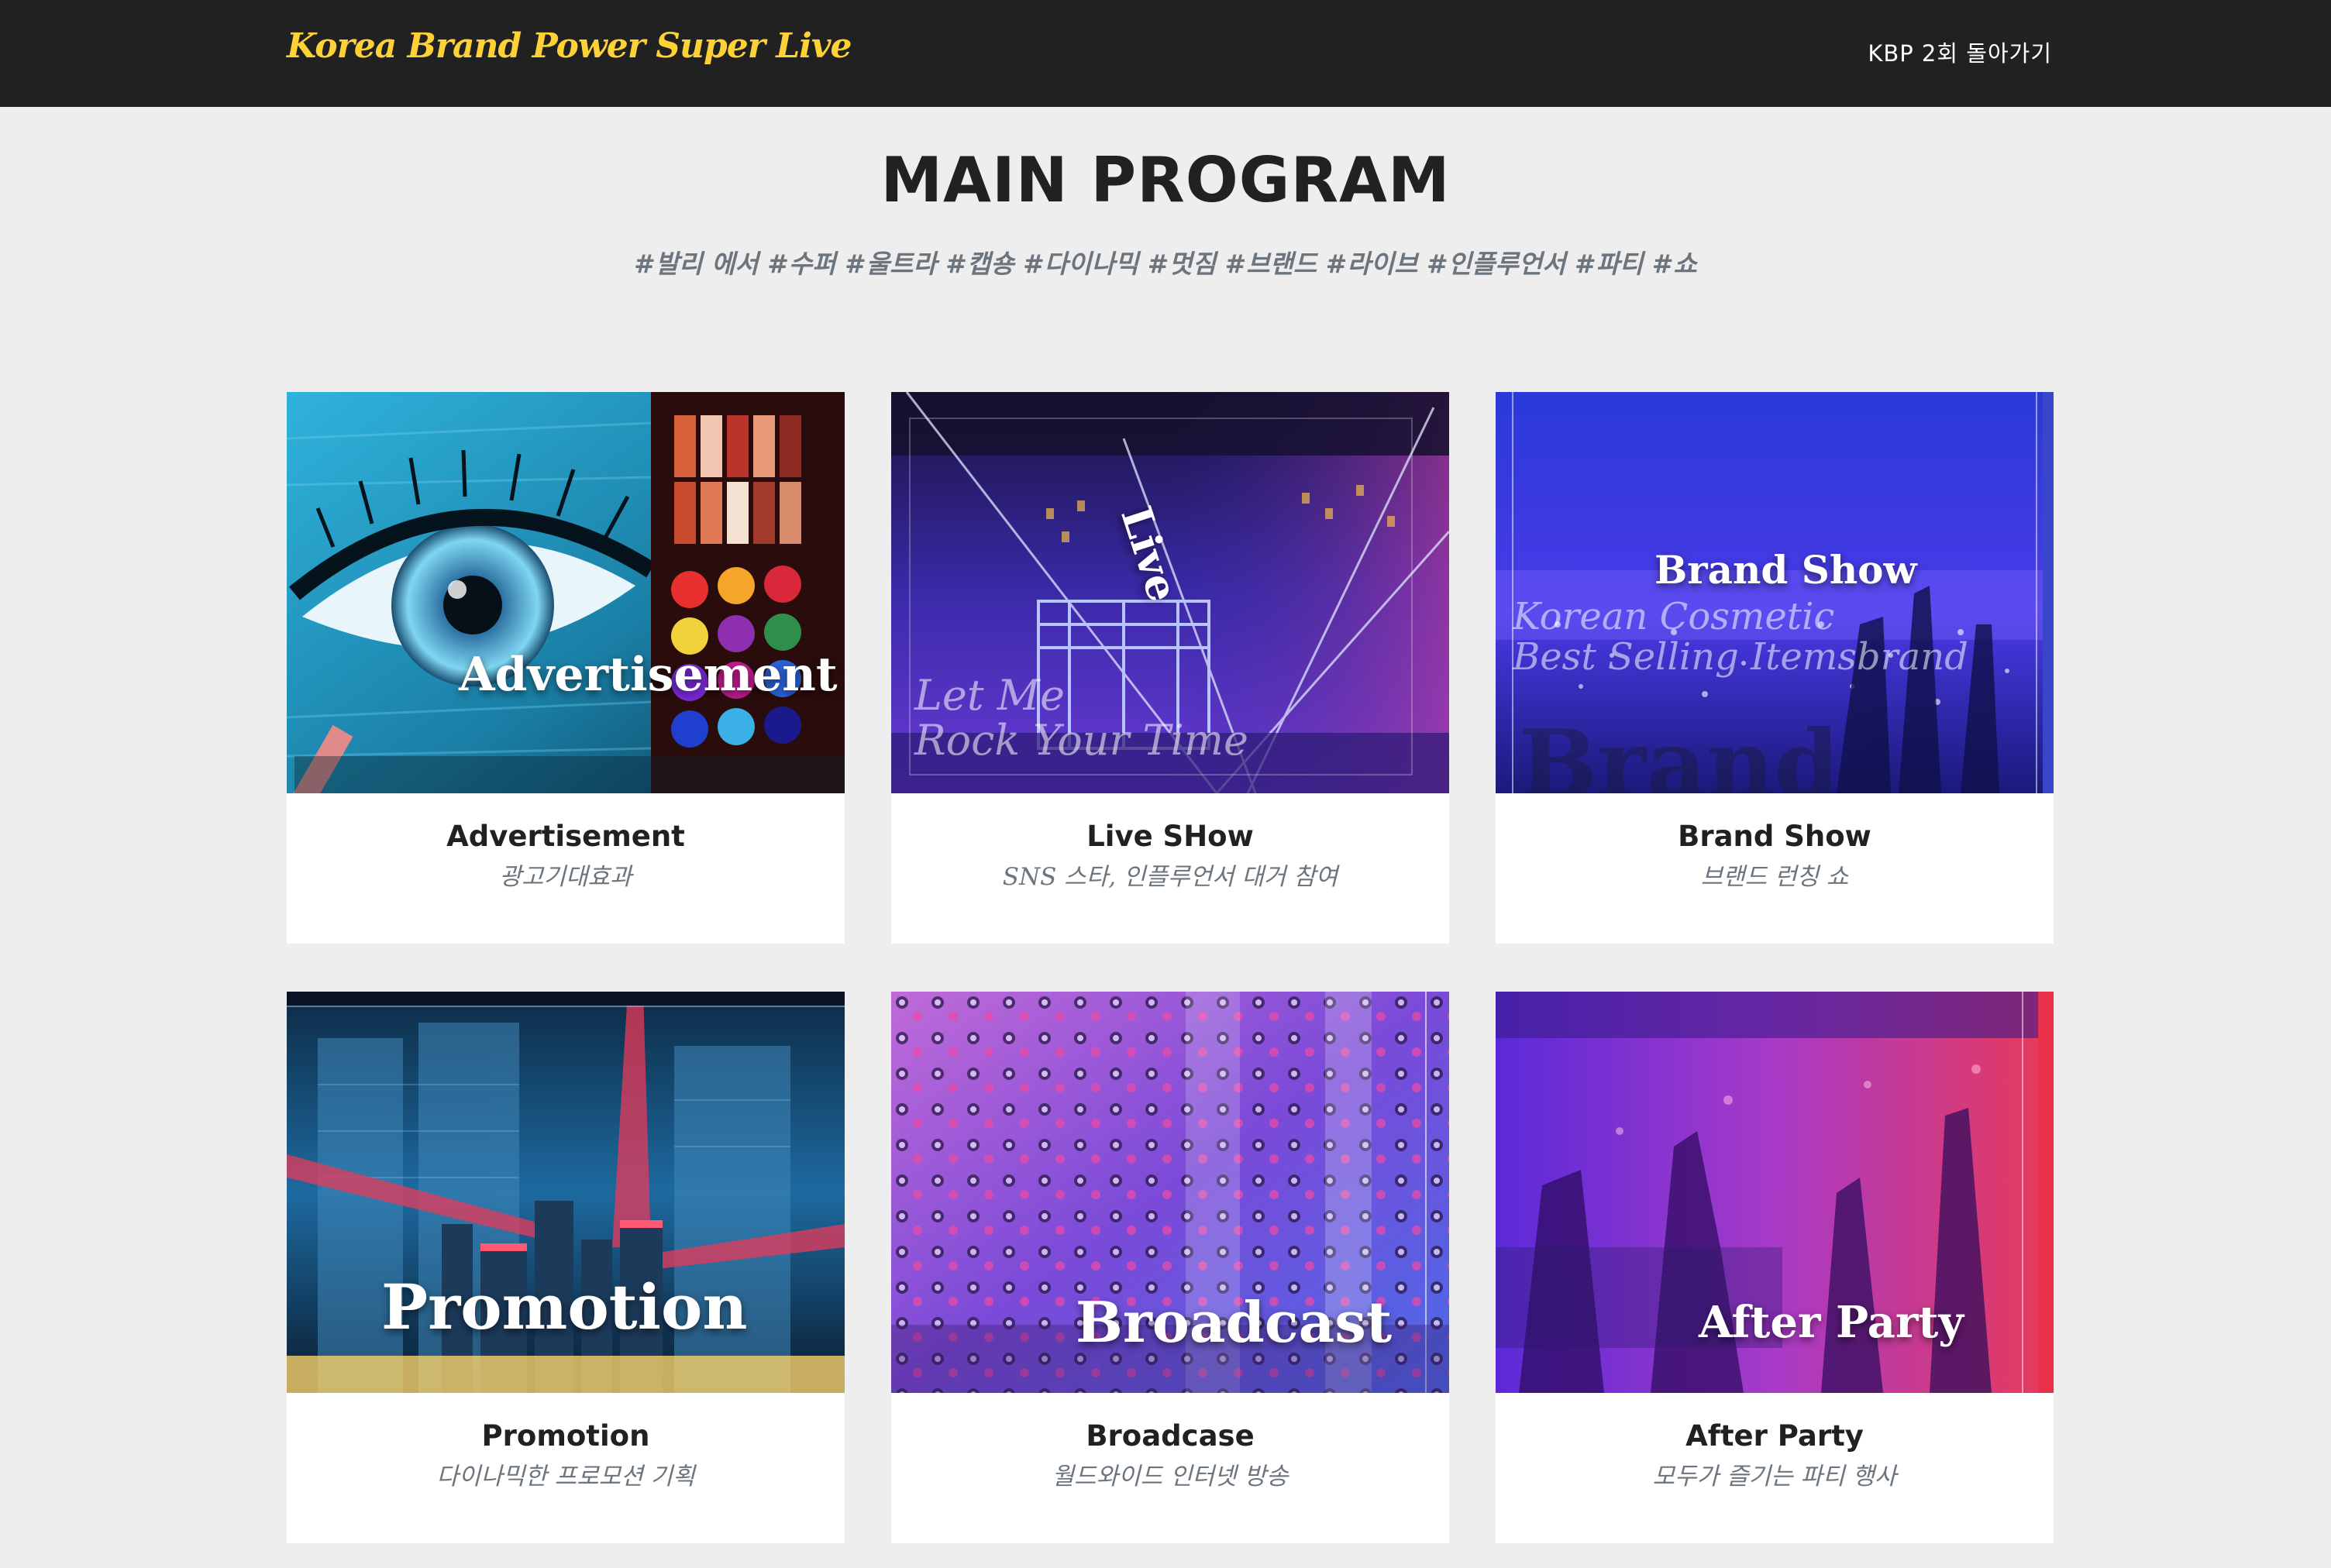 Image resolution: width=2331 pixels, height=1568 pixels. What do you see at coordinates (1679, 751) in the screenshot?
I see `brand-big-overlay-text: Brand` at bounding box center [1679, 751].